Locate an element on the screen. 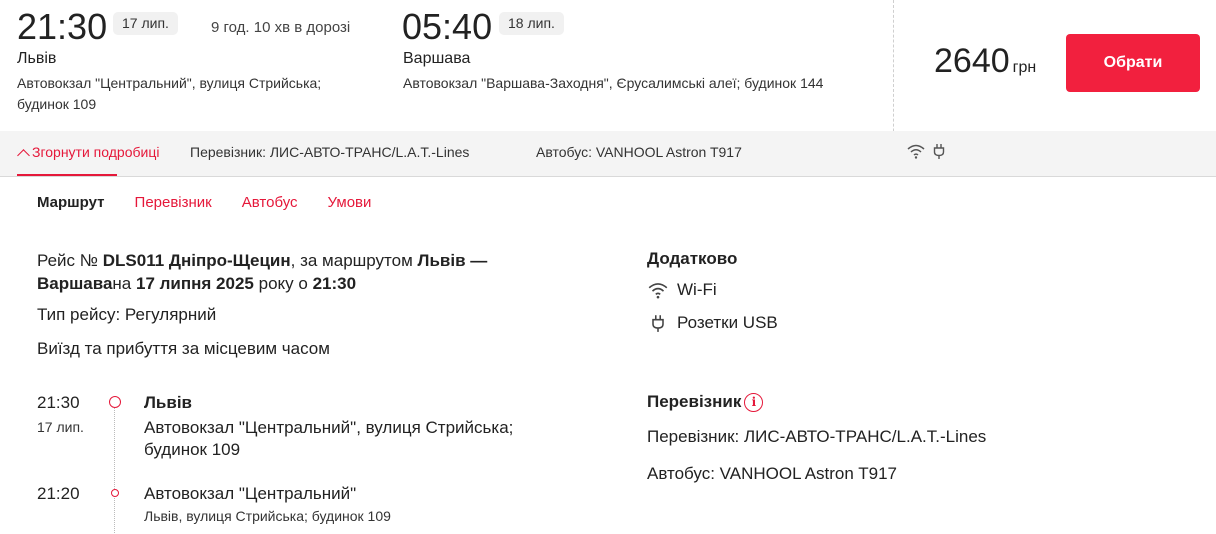 Image resolution: width=1216 pixels, height=534 pixels. tab-route: Маршрут is located at coordinates (71, 202).